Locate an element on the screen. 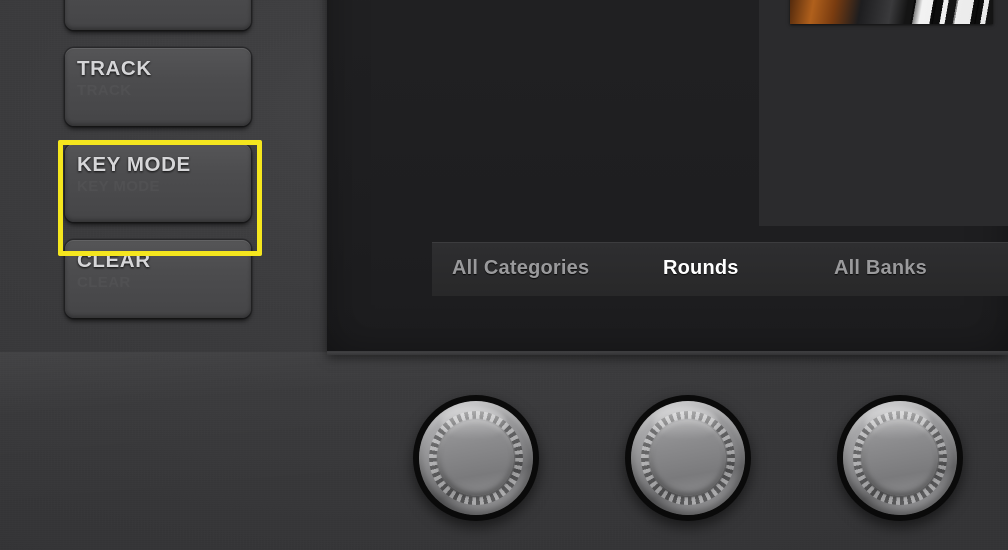 This screenshot has height=550, width=1008. hw-button-partial-top is located at coordinates (158, 15).